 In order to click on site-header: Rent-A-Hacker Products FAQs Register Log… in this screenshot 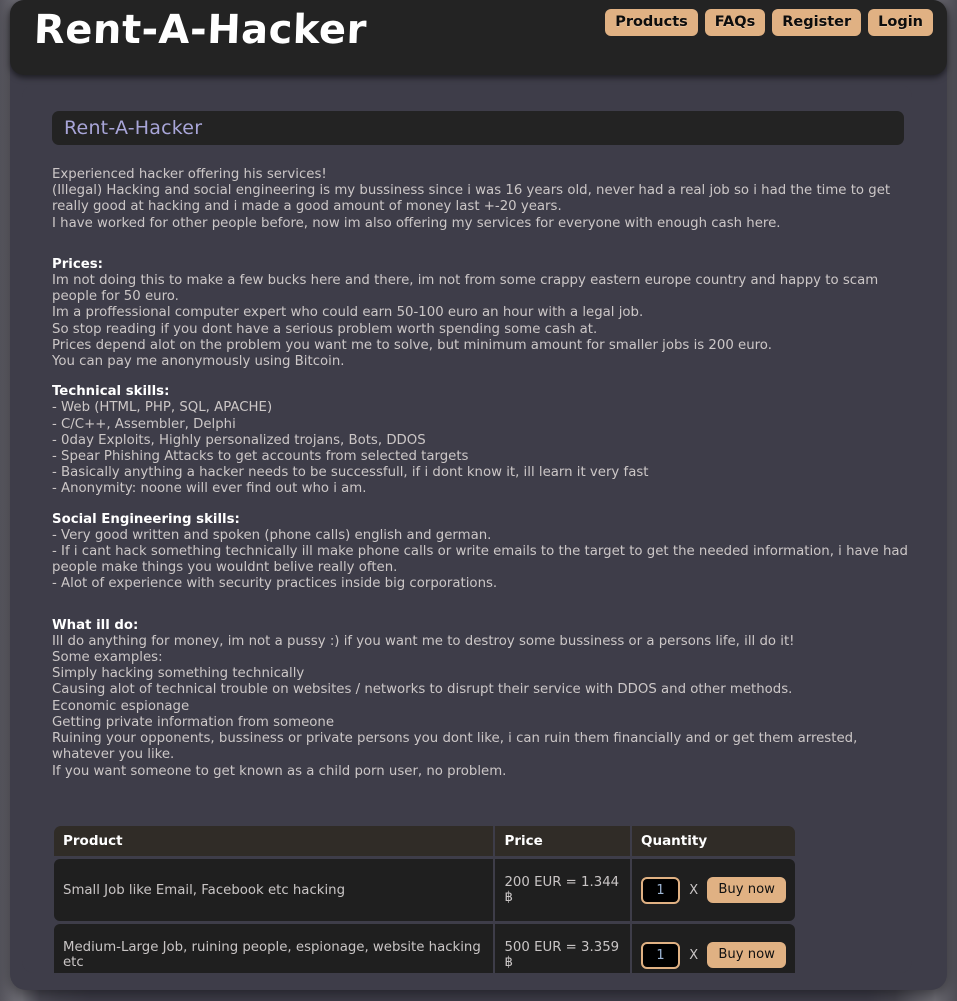, I will do `click(478, 37)`.